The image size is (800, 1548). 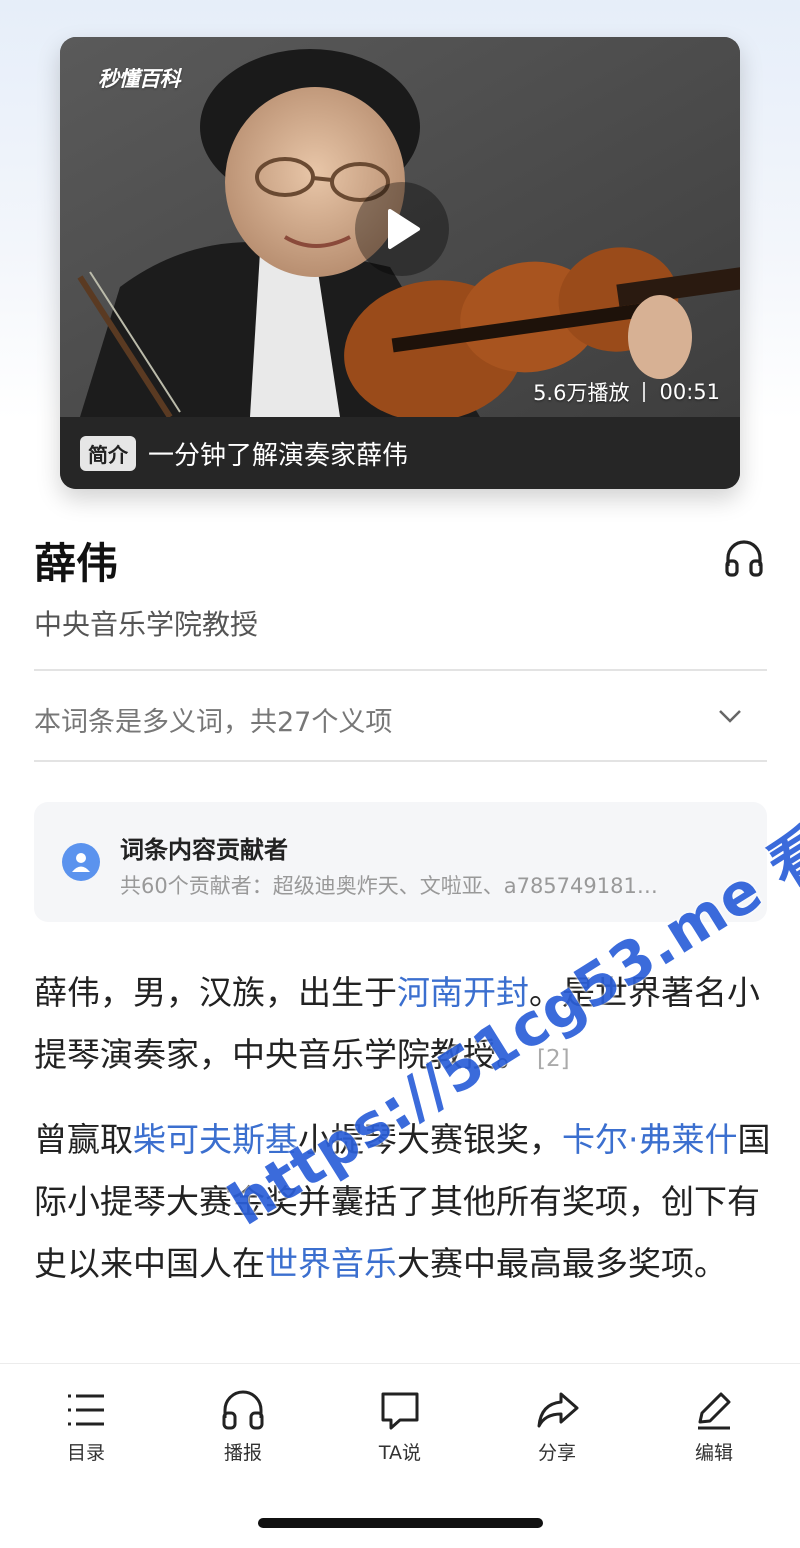 I want to click on nav-label: TA说, so click(x=400, y=1453).